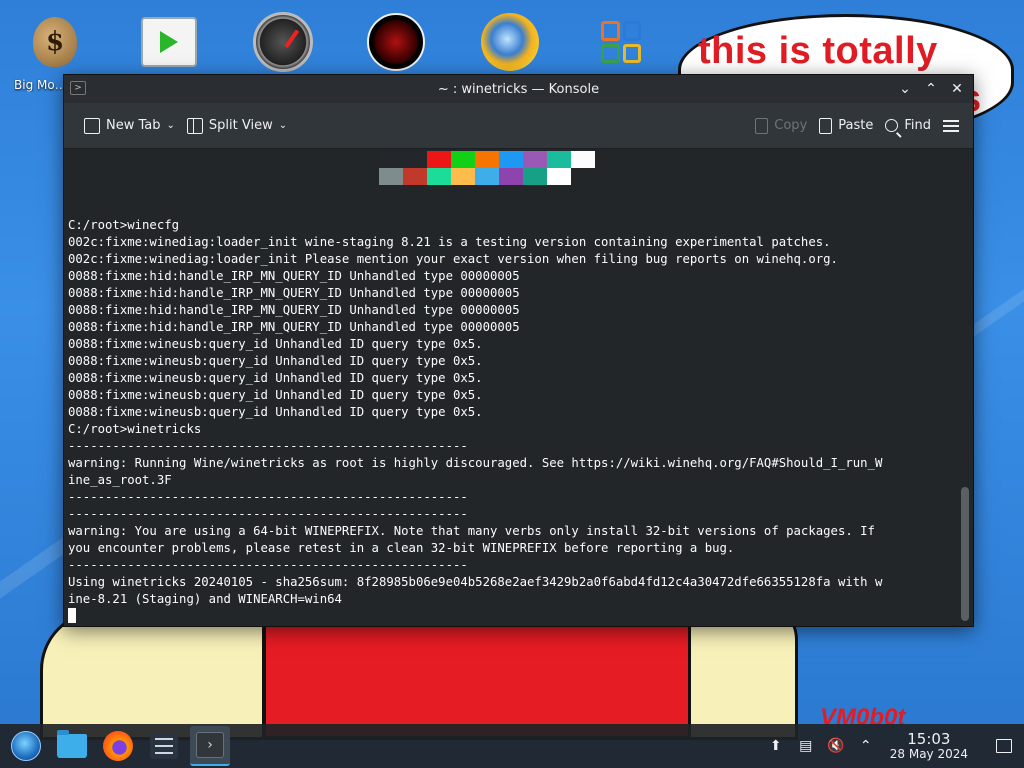 This screenshot has width=1024, height=768. What do you see at coordinates (866, 746) in the screenshot?
I see `chevron-up-icon: ⌃` at bounding box center [866, 746].